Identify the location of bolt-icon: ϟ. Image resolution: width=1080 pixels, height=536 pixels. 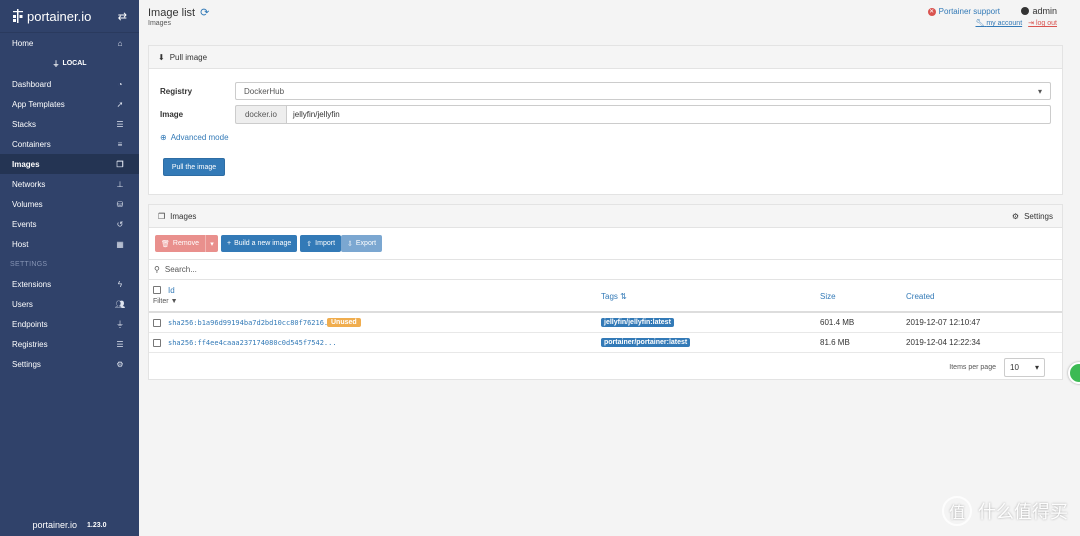
(120, 284).